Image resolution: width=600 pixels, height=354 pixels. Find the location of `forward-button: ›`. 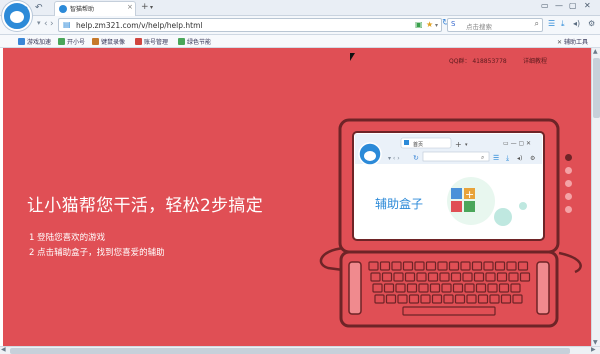

forward-button: › is located at coordinates (52, 24).